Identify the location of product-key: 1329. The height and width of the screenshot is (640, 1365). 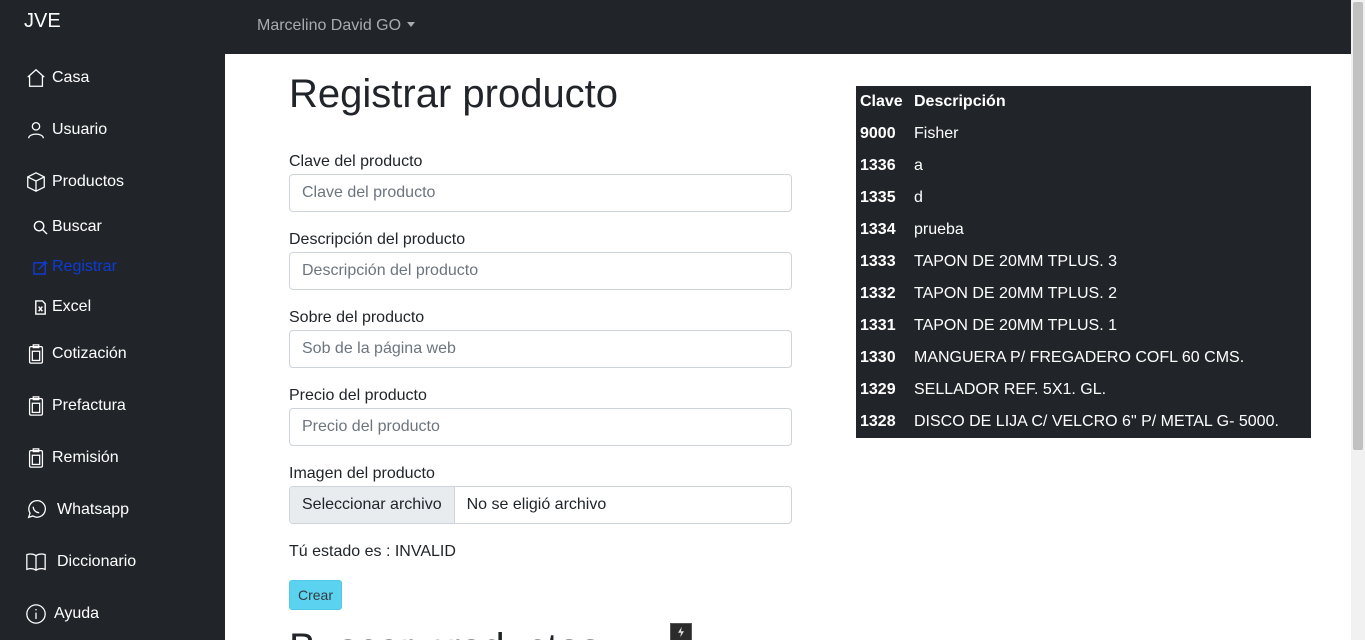
(878, 389).